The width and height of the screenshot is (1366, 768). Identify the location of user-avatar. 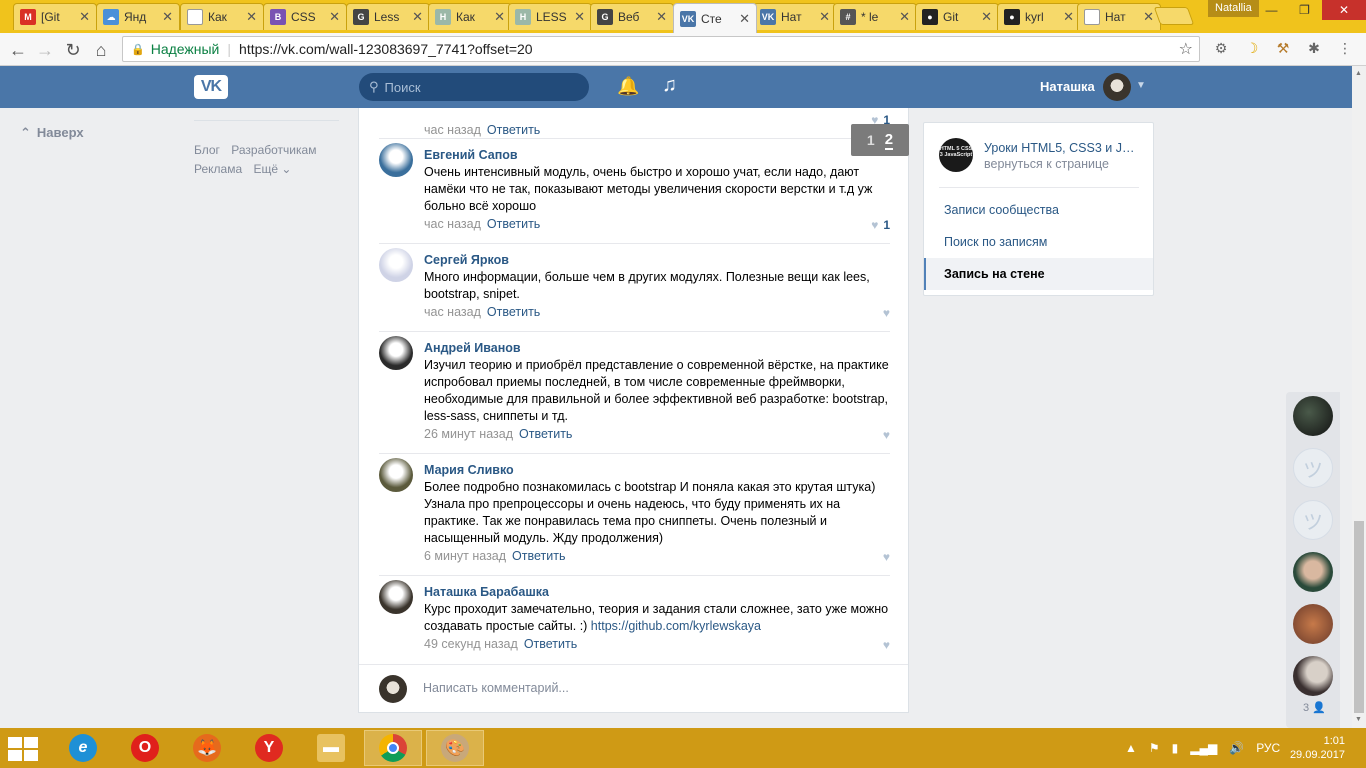
(1117, 87).